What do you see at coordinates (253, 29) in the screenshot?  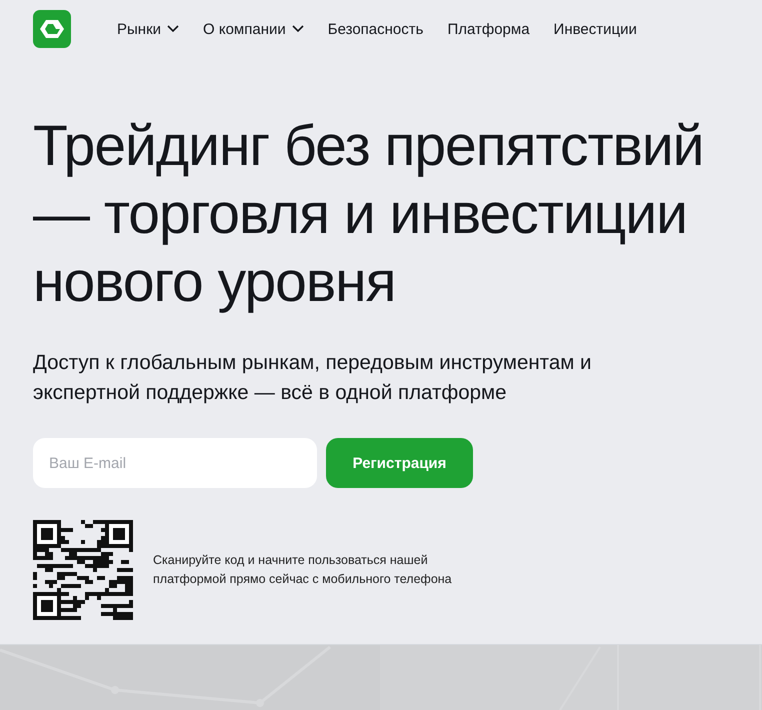 I see `nav-link: О компании` at bounding box center [253, 29].